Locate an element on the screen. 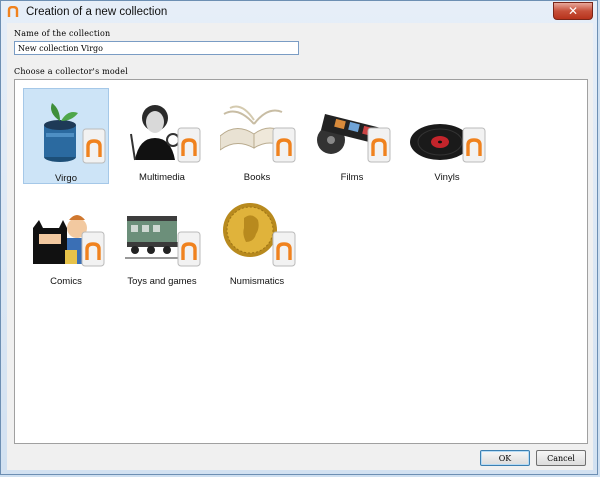 The image size is (600, 477). model-label-books: Books is located at coordinates (257, 177).